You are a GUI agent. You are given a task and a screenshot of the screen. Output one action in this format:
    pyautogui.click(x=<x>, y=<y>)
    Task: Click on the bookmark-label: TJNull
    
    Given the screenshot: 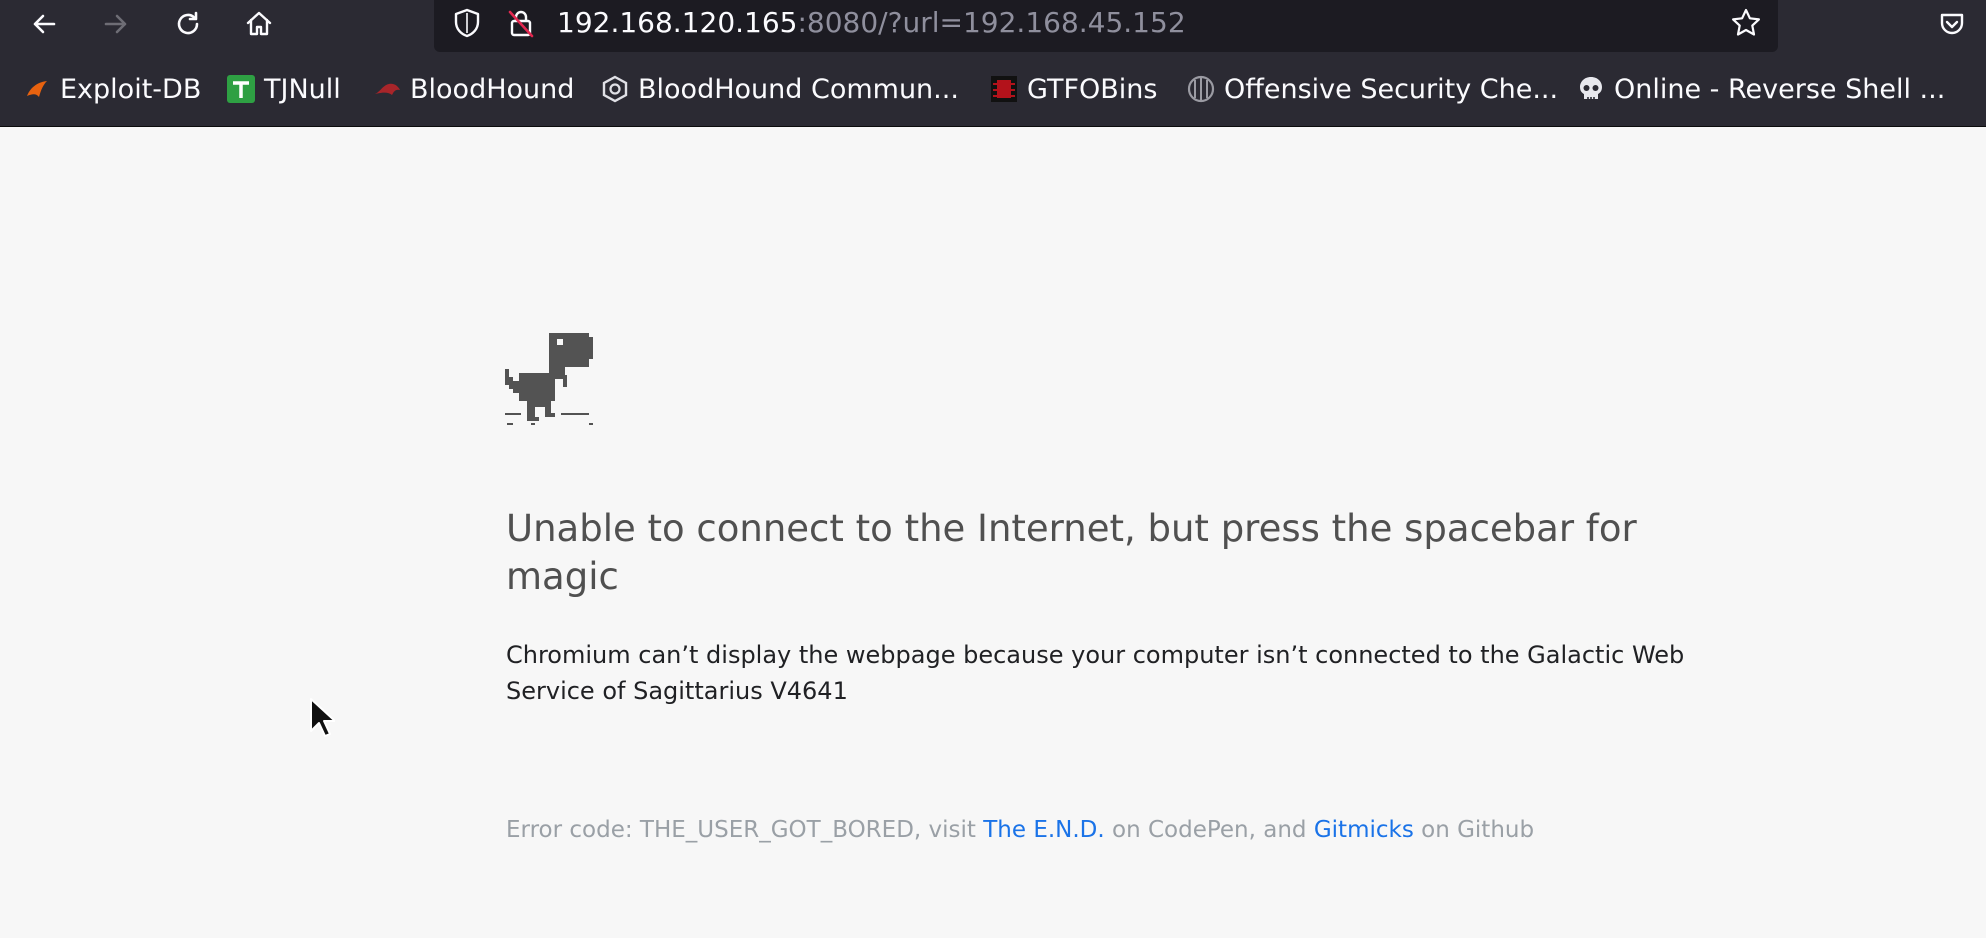 What is the action you would take?
    pyautogui.click(x=302, y=89)
    